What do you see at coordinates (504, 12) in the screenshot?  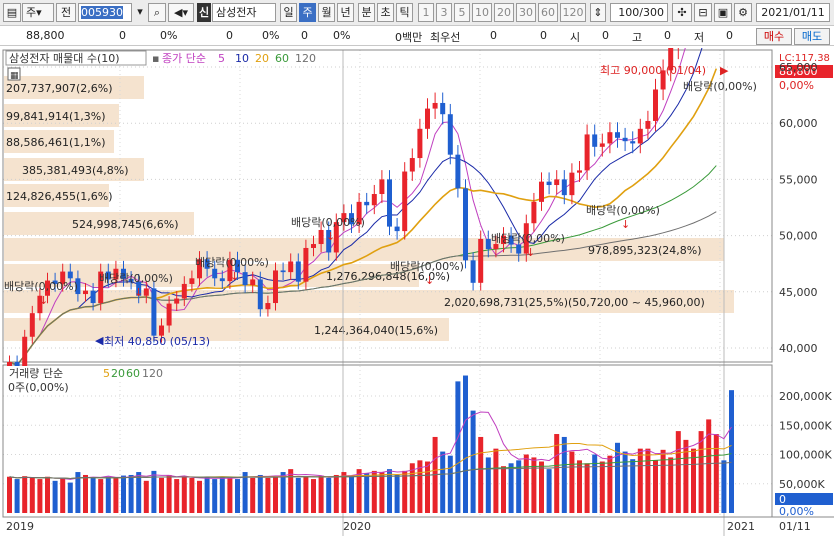 I see `num-button: 20` at bounding box center [504, 12].